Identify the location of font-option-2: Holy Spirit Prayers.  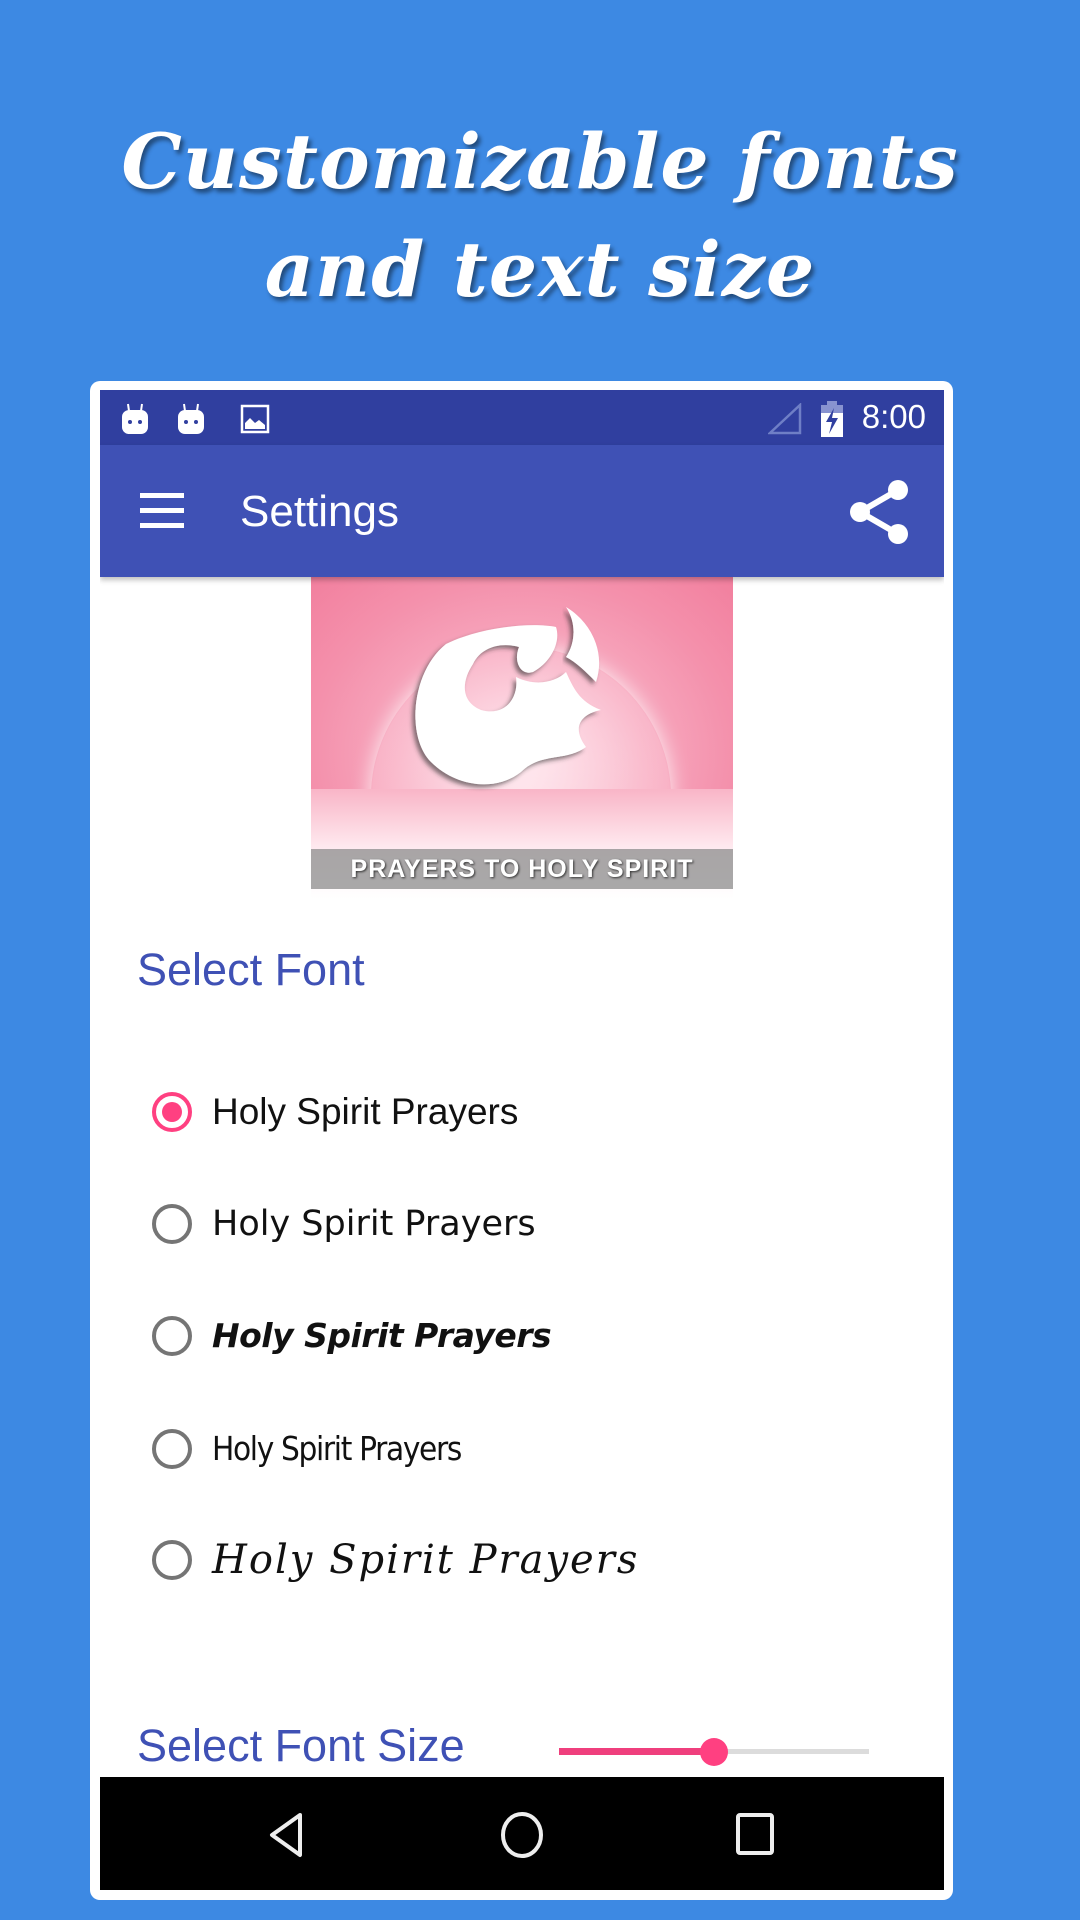
(522, 1226).